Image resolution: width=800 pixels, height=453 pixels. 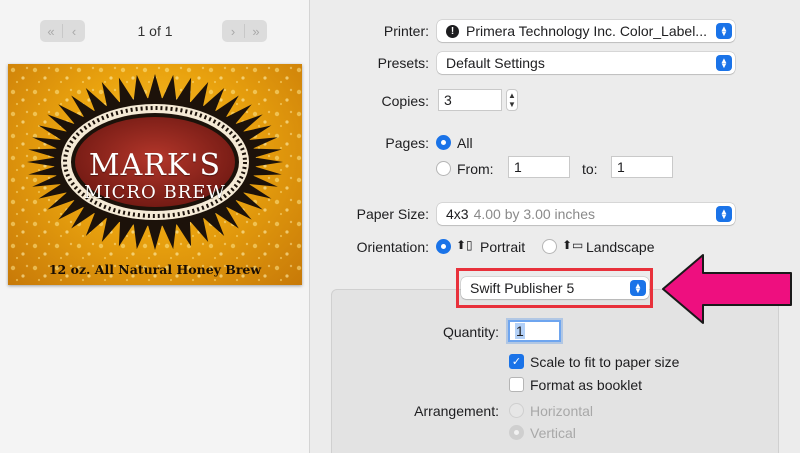 I want to click on label-title-line-1: MARK'S, so click(x=155, y=165).